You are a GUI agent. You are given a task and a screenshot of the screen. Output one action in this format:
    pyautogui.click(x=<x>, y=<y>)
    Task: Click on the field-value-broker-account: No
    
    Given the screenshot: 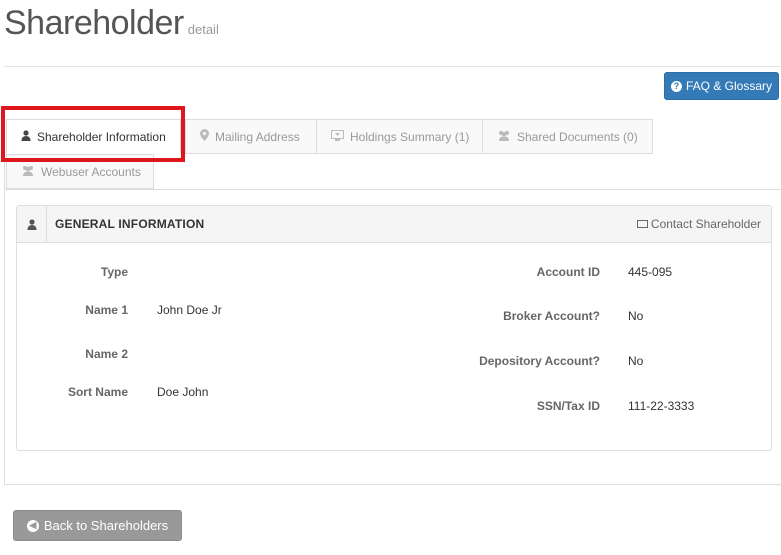 What is the action you would take?
    pyautogui.click(x=636, y=316)
    